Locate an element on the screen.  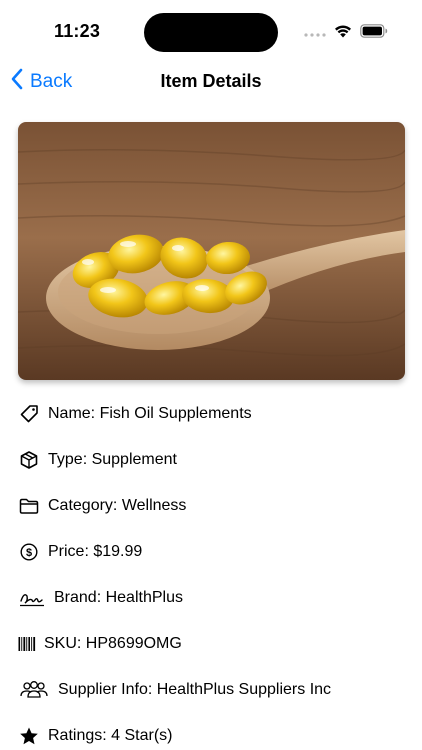
detail-row-type: Type: Supplement is located at coordinates (97, 460).